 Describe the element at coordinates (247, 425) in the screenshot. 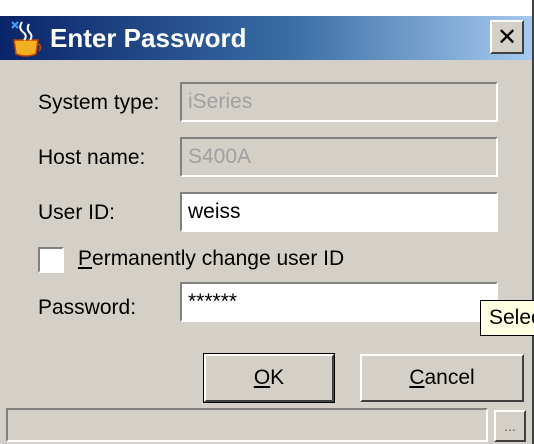

I see `status-bar` at that location.